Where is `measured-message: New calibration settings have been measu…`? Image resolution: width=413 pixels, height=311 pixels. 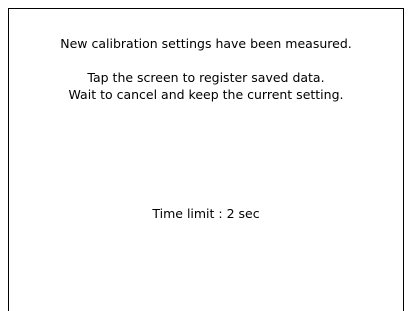 measured-message: New calibration settings have been measu… is located at coordinates (206, 43).